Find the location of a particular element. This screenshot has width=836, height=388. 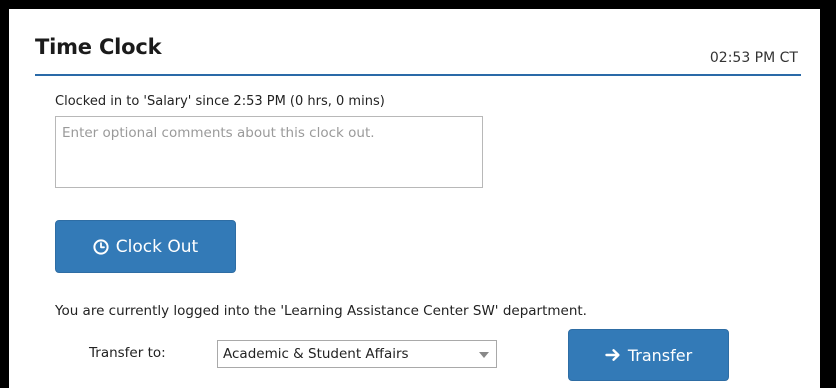

page-title: Time Clock is located at coordinates (98, 47).